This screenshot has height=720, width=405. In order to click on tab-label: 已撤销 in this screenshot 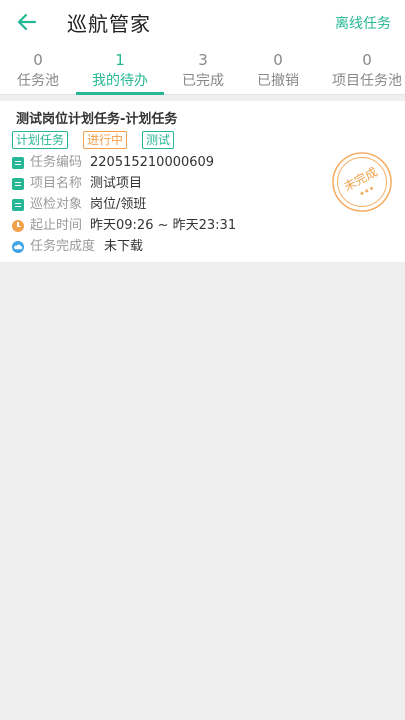, I will do `click(278, 81)`.